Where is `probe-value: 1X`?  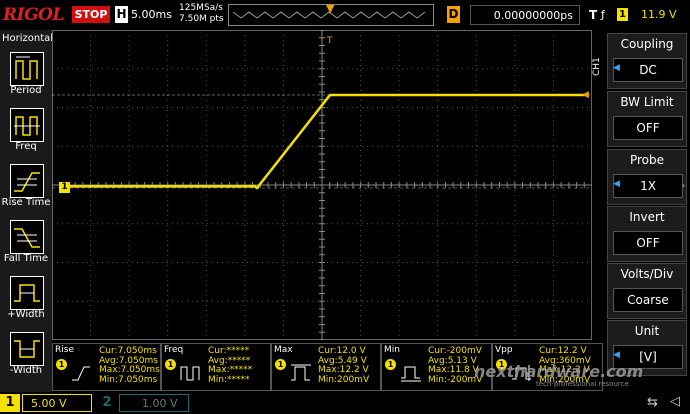 probe-value: 1X is located at coordinates (648, 186).